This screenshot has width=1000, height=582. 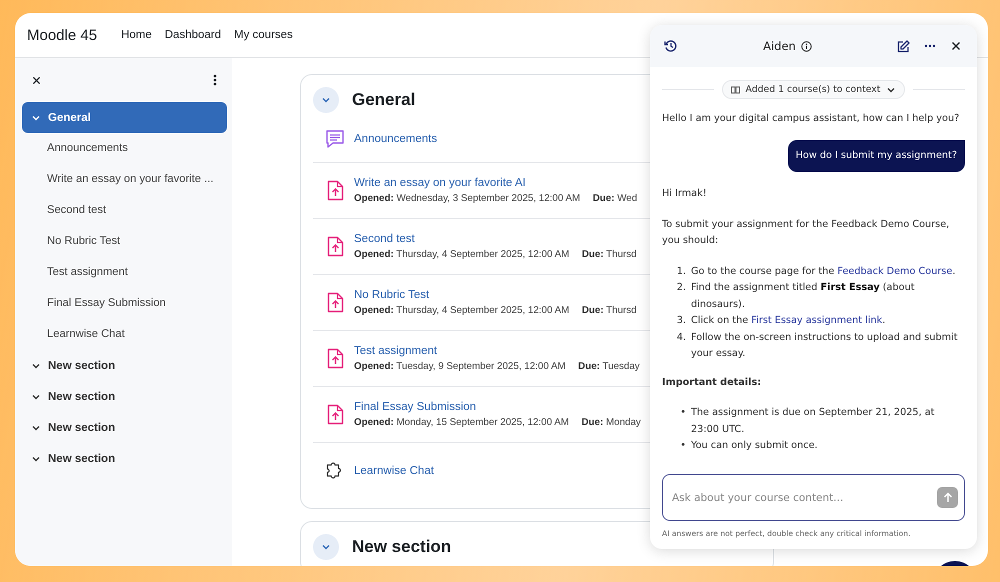 What do you see at coordinates (813, 421) in the screenshot?
I see `list-item: The assignment is due on September 21, 2025, at 23:00 UTC.` at bounding box center [813, 421].